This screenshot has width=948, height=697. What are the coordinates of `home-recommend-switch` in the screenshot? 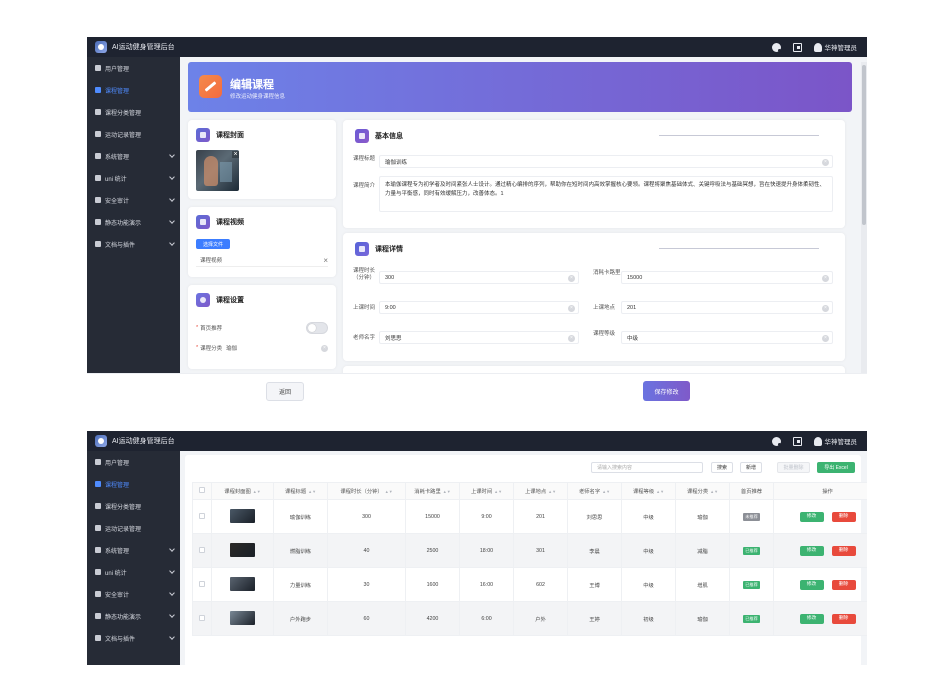 It's located at (317, 328).